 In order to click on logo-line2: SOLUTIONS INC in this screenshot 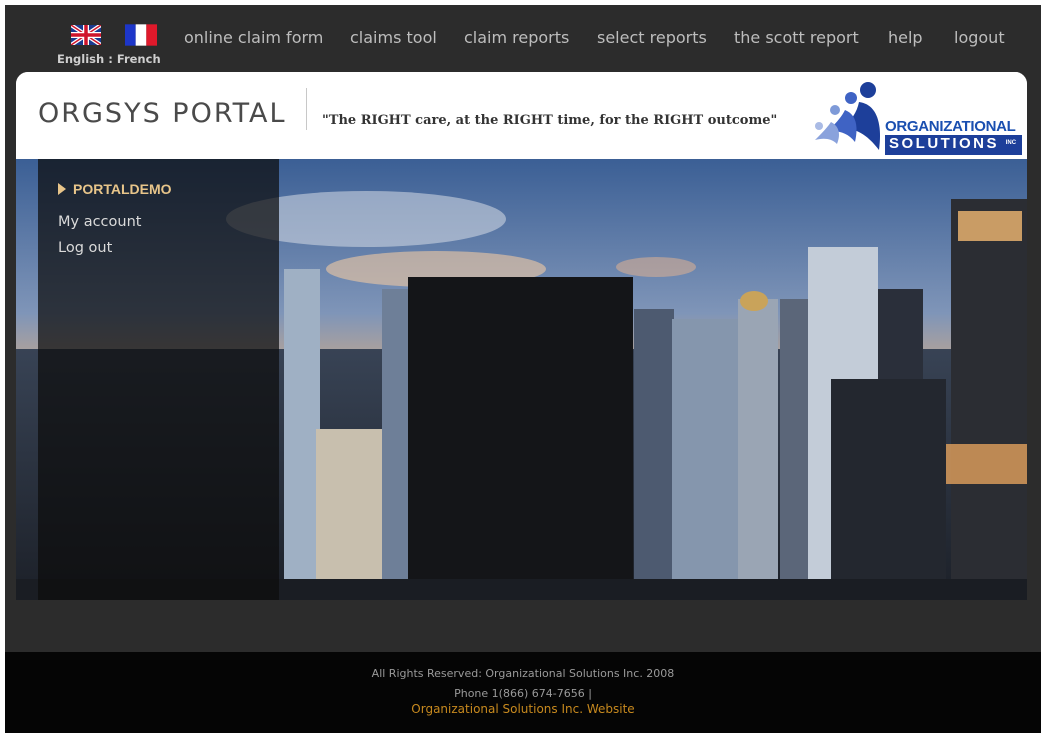, I will do `click(952, 143)`.